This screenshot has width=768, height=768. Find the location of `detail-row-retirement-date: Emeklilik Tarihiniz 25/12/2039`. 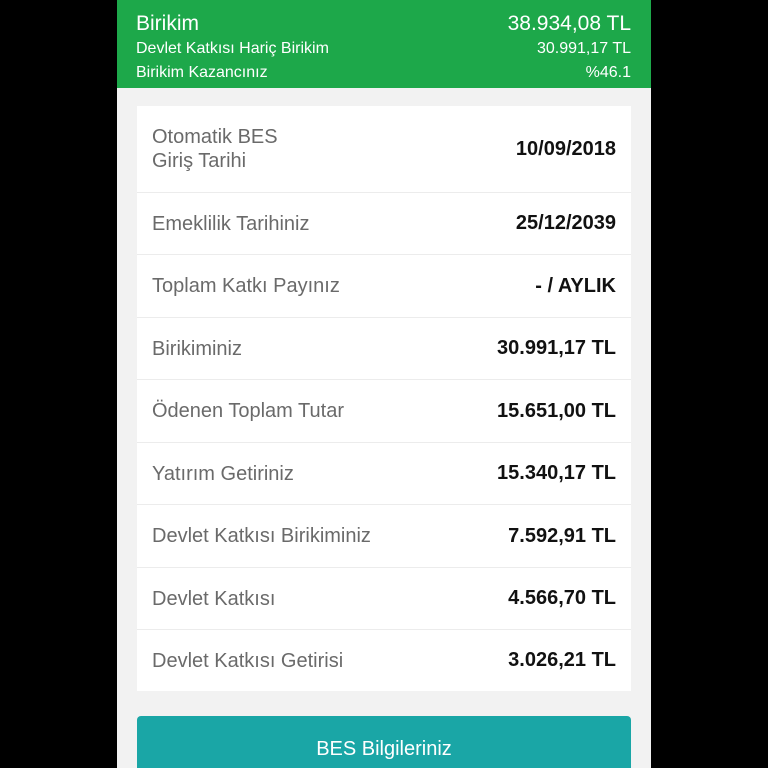

detail-row-retirement-date: Emeklilik Tarihiniz 25/12/2039 is located at coordinates (384, 224).